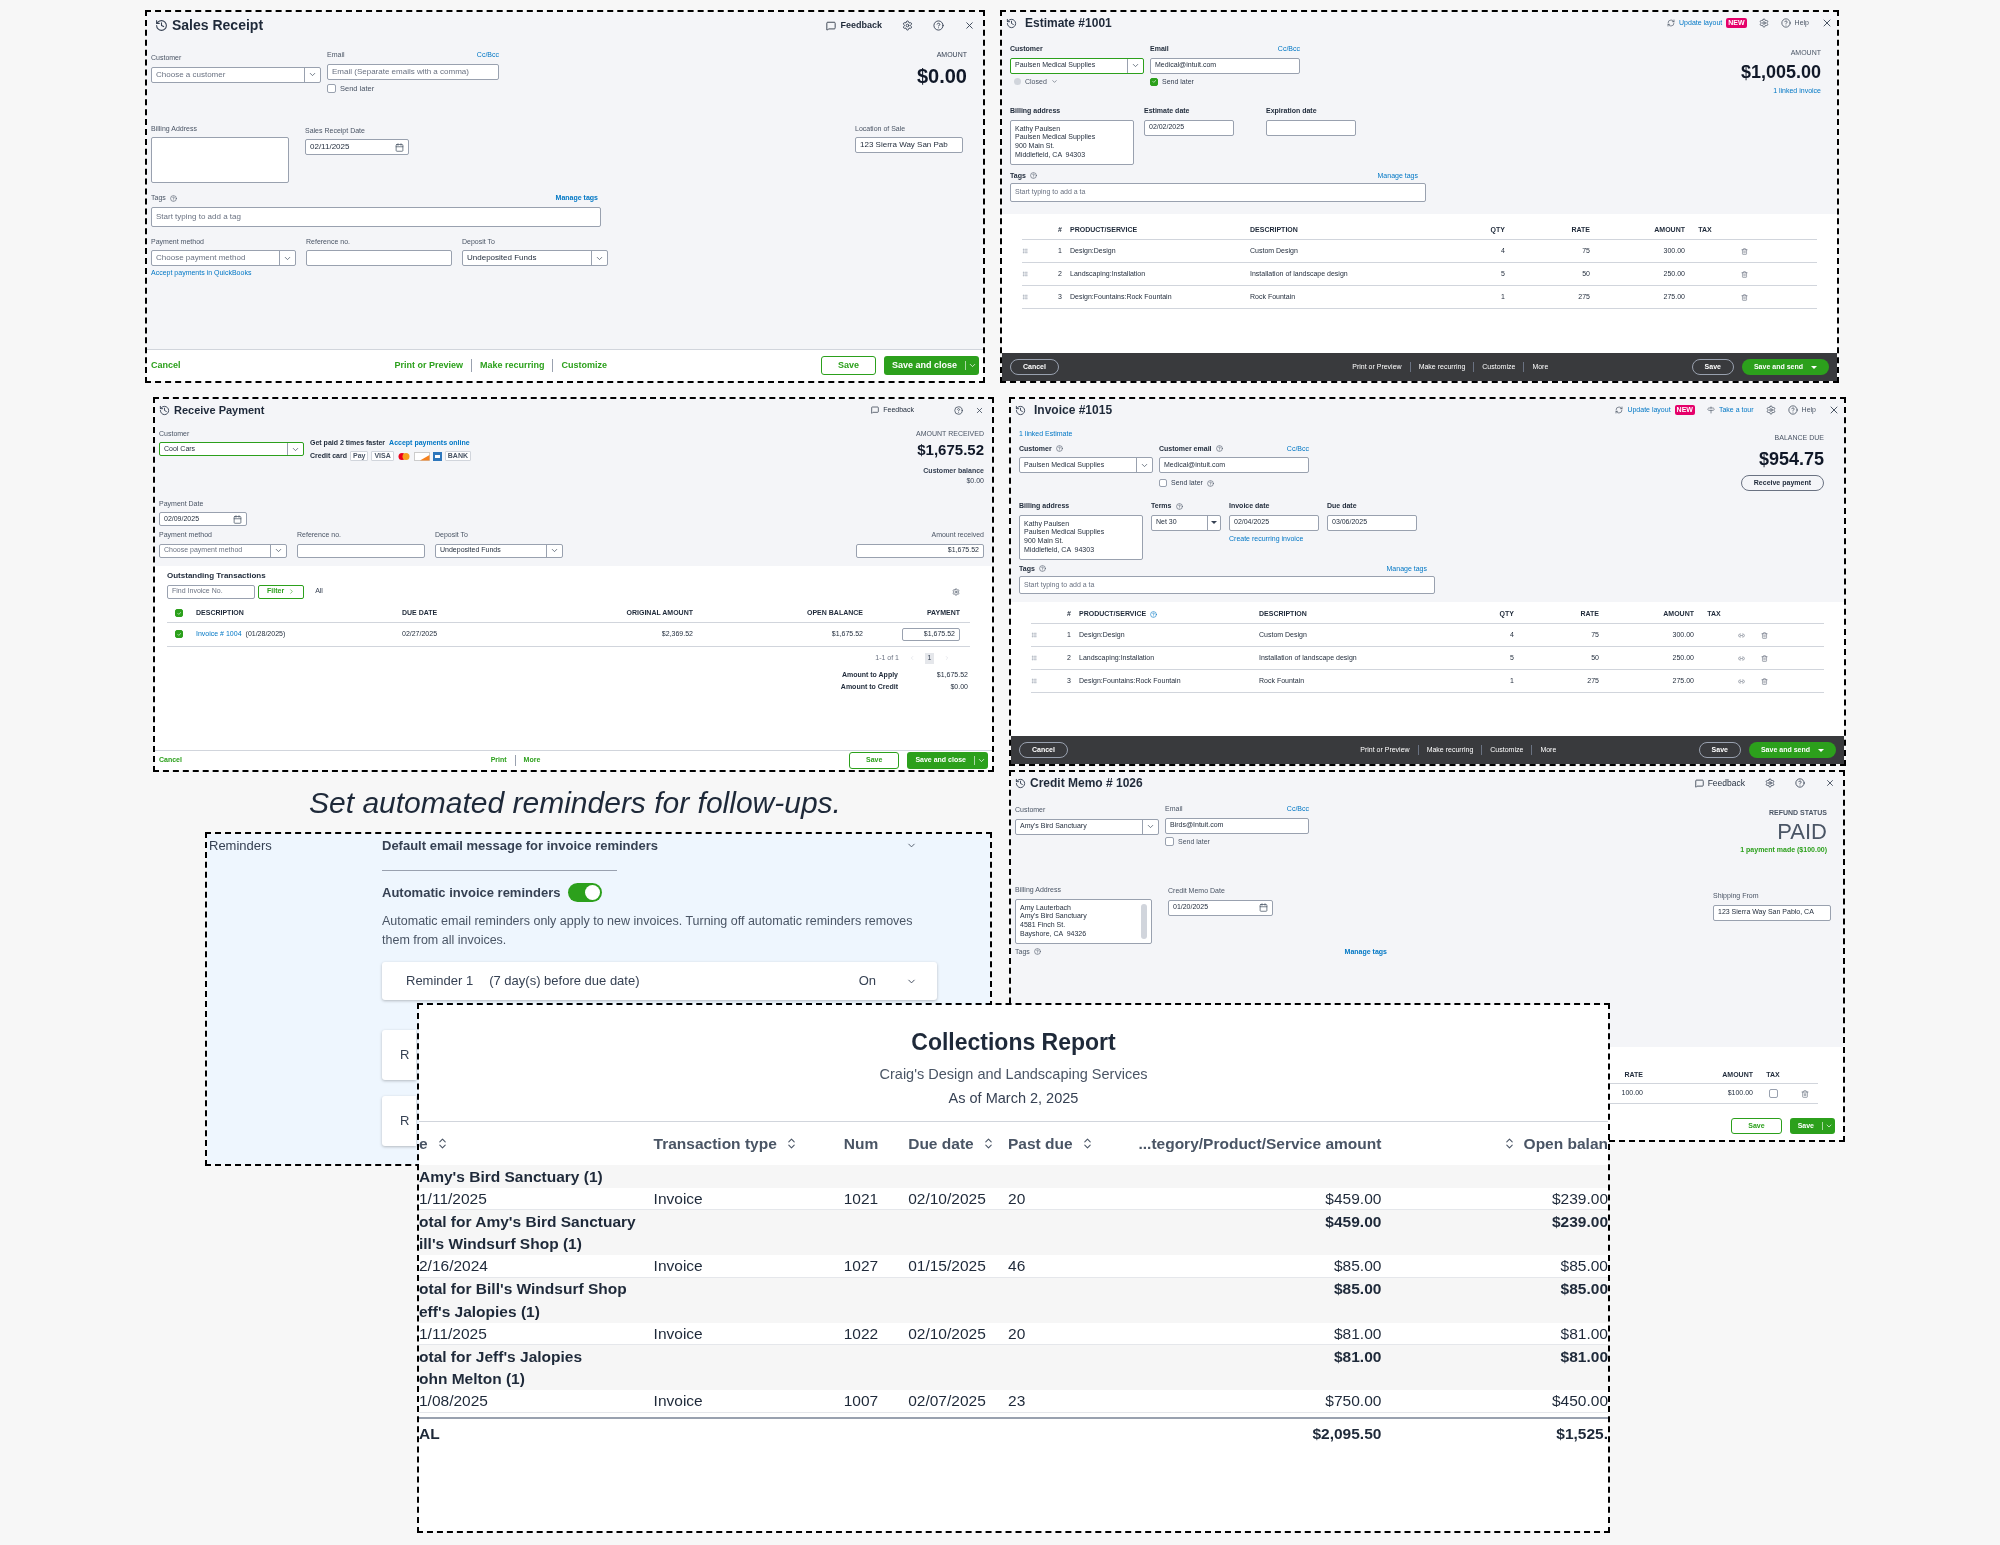 This screenshot has width=2000, height=1545. I want to click on footer-link: Make recurring, so click(511, 365).